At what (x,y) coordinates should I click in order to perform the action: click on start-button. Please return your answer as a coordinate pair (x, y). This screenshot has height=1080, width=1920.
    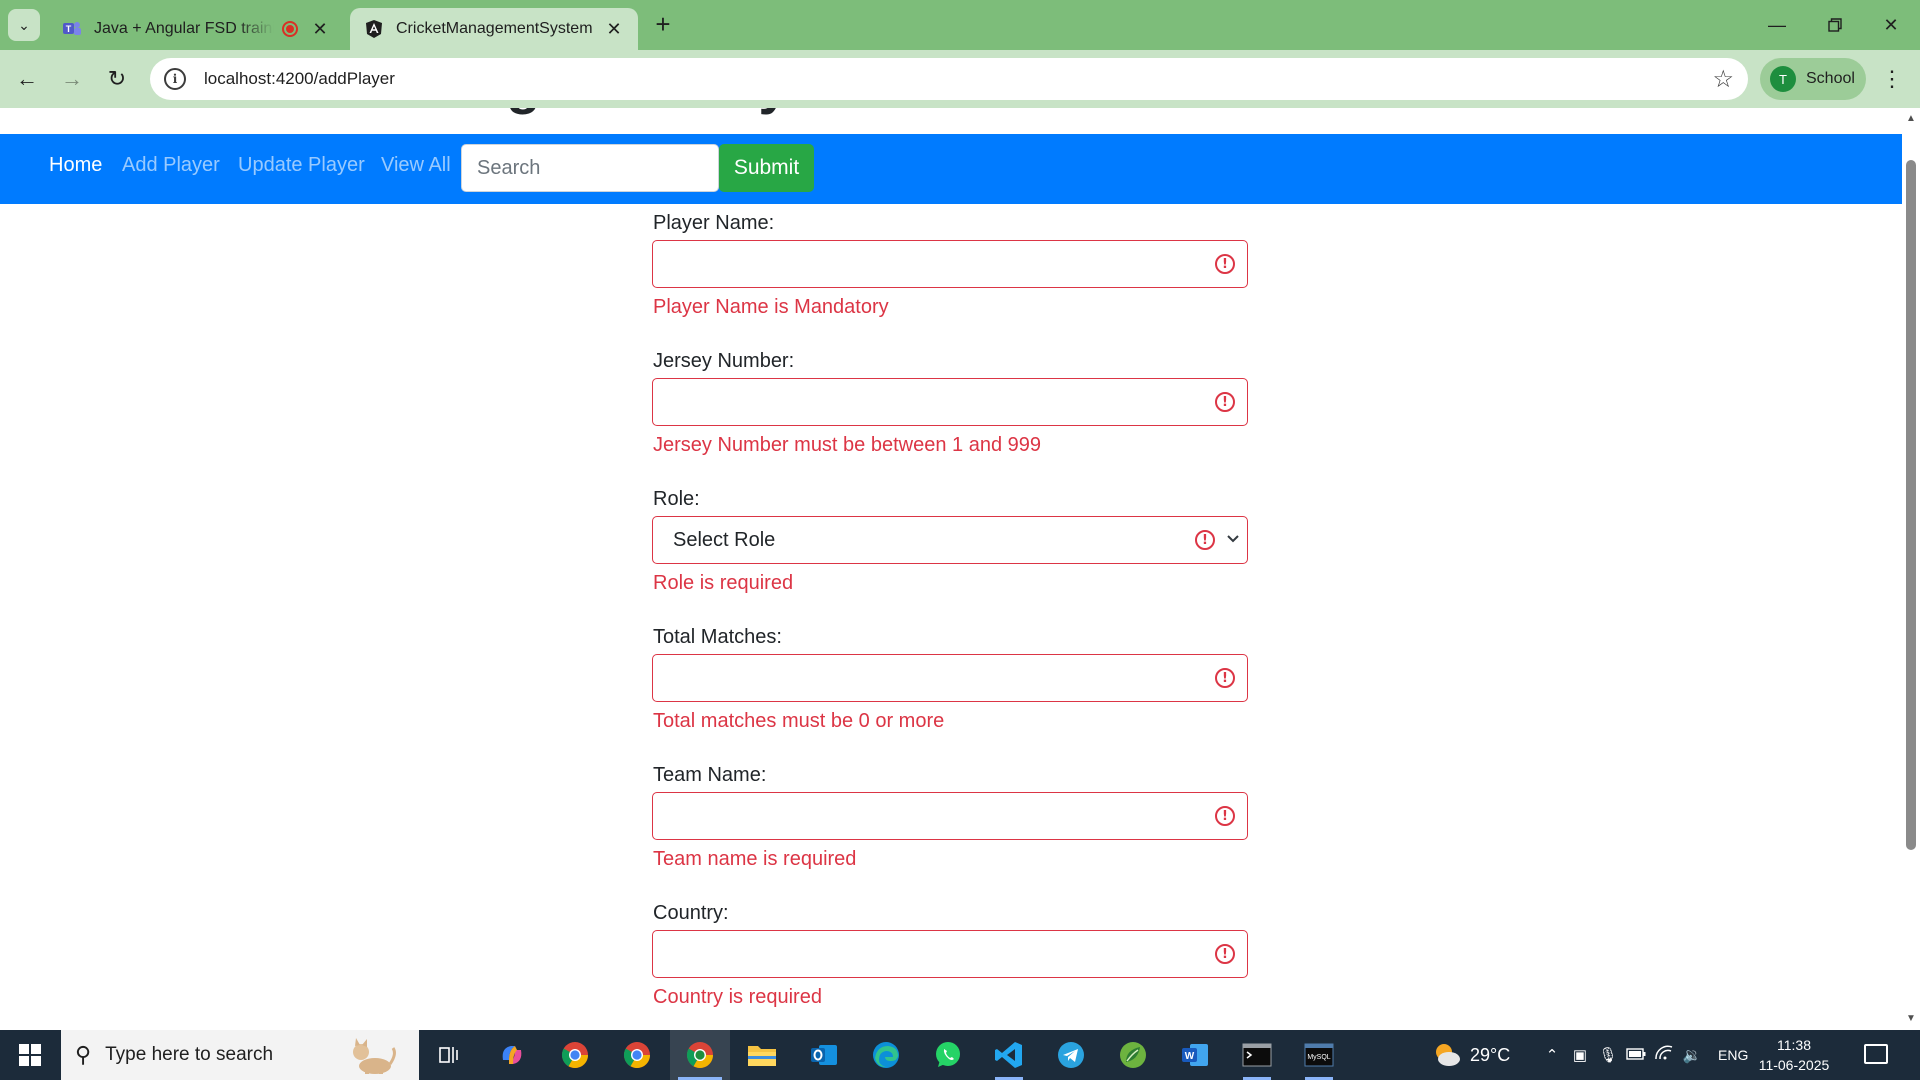
    Looking at the image, I should click on (30, 1055).